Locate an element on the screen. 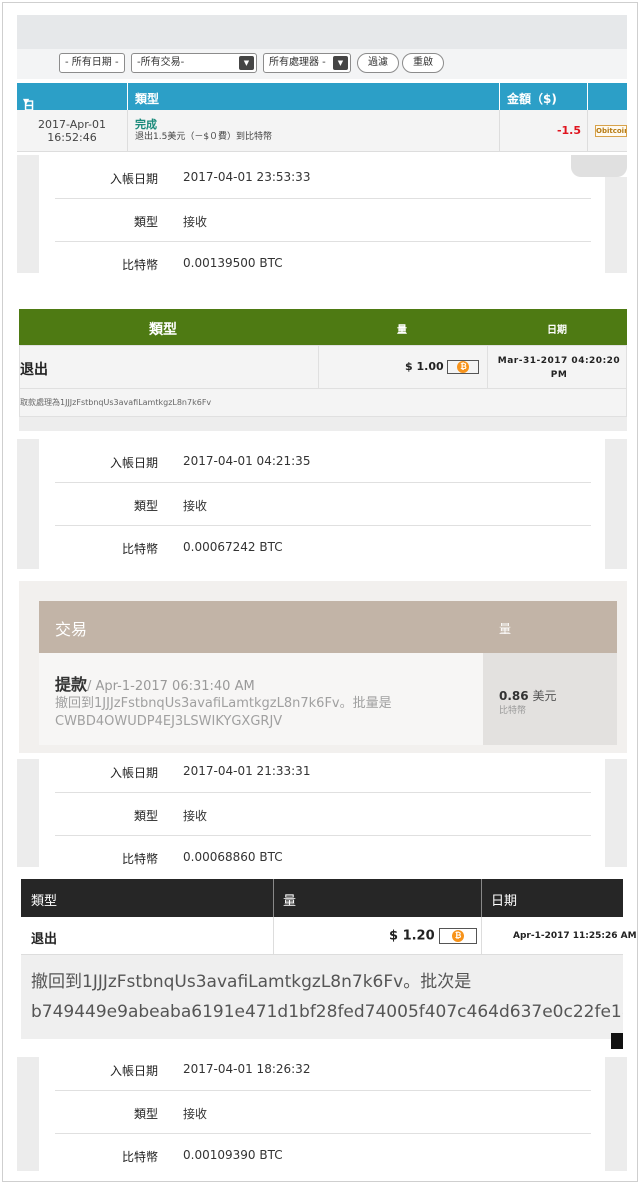  trade-description-line2: CWBD4OWUDP4EJ3LSWIKYGXGRJV is located at coordinates (169, 721).